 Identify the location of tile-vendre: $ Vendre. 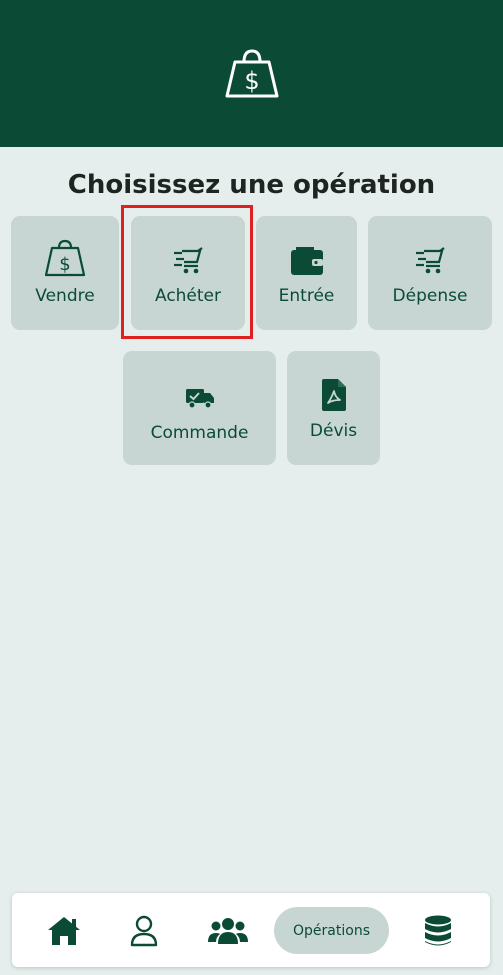
(65, 273).